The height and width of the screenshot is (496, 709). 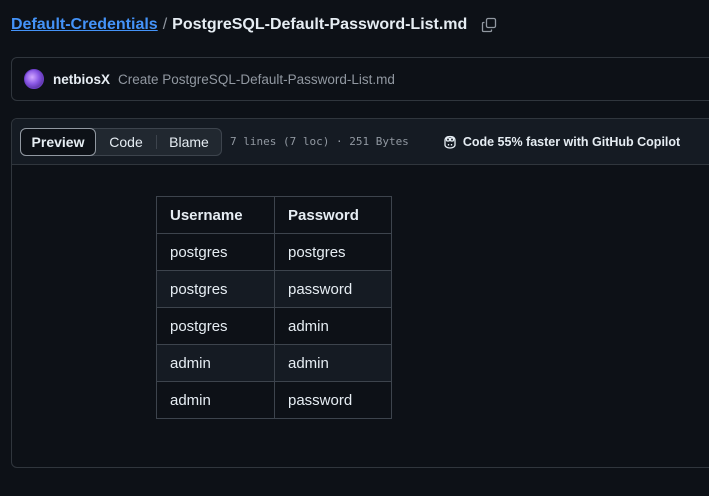 I want to click on tab-code: Code, so click(x=126, y=142).